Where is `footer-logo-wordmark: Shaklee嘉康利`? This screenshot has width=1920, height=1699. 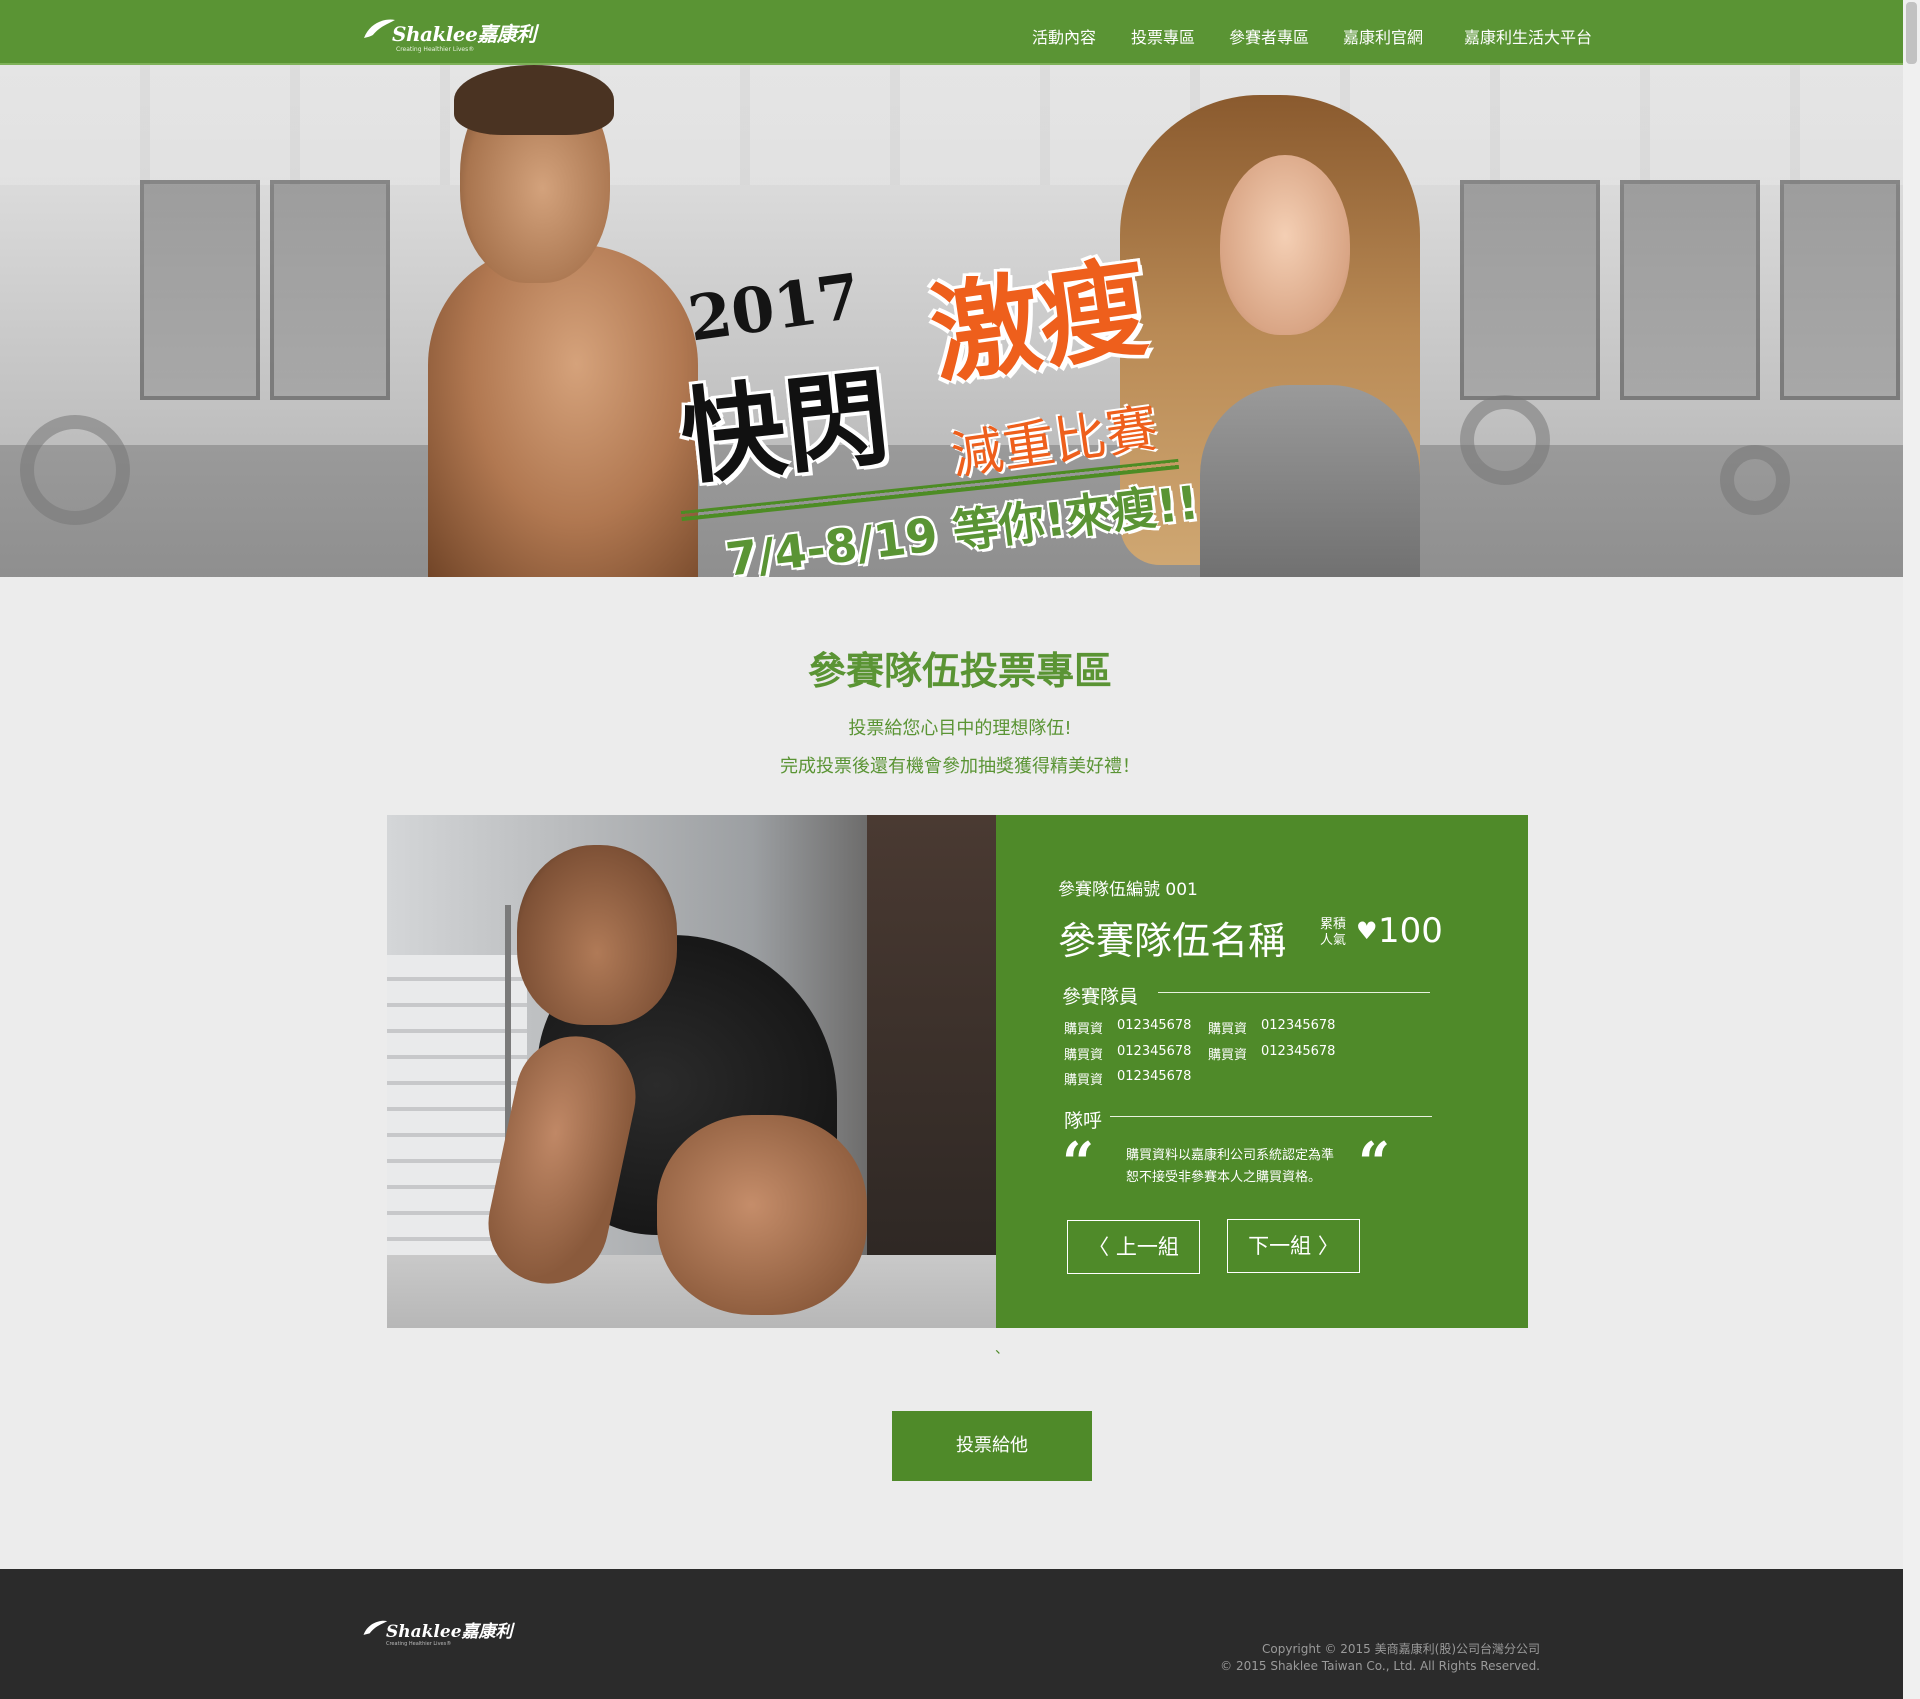 footer-logo-wordmark: Shaklee嘉康利 is located at coordinates (449, 1632).